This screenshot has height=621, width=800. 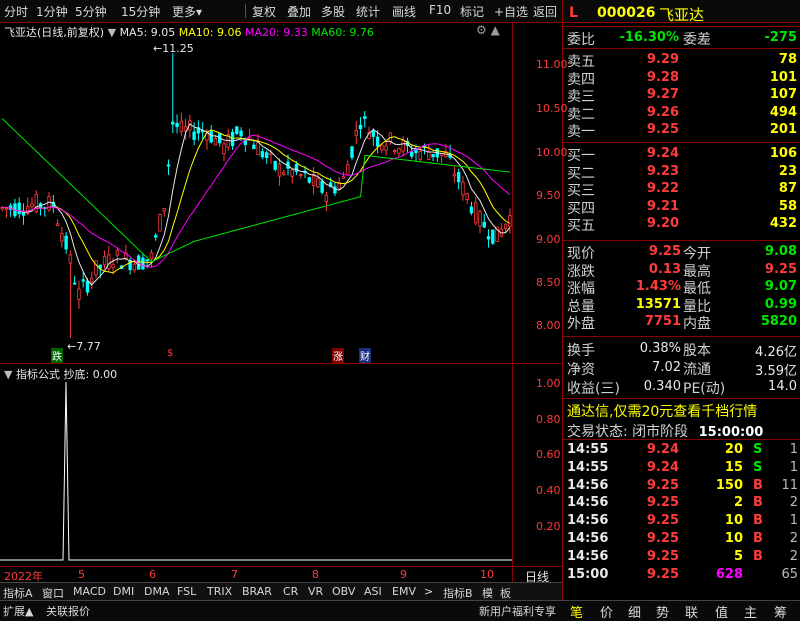 I want to click on statistics-button: 统计, so click(x=368, y=11).